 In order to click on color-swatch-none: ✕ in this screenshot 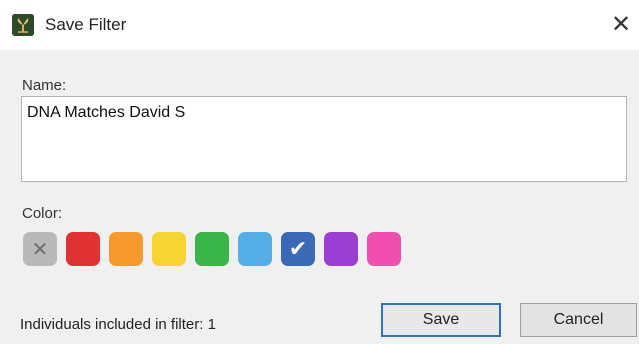, I will do `click(40, 249)`.